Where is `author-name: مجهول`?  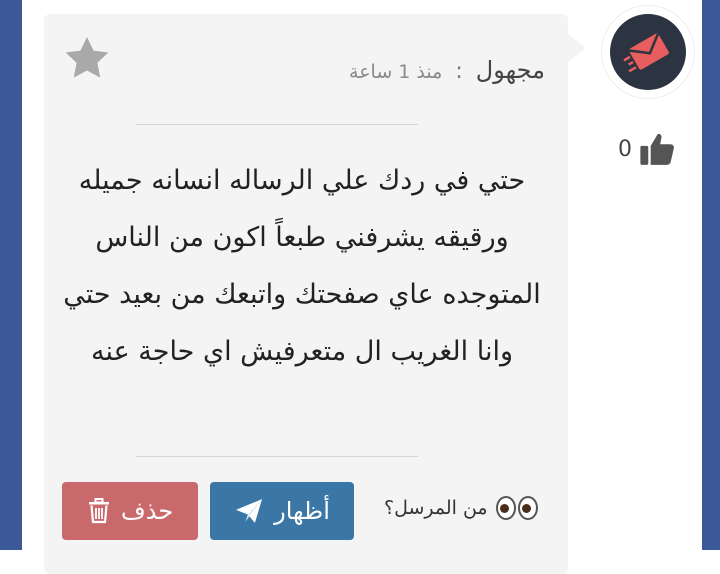
author-name: مجهول is located at coordinates (510, 70).